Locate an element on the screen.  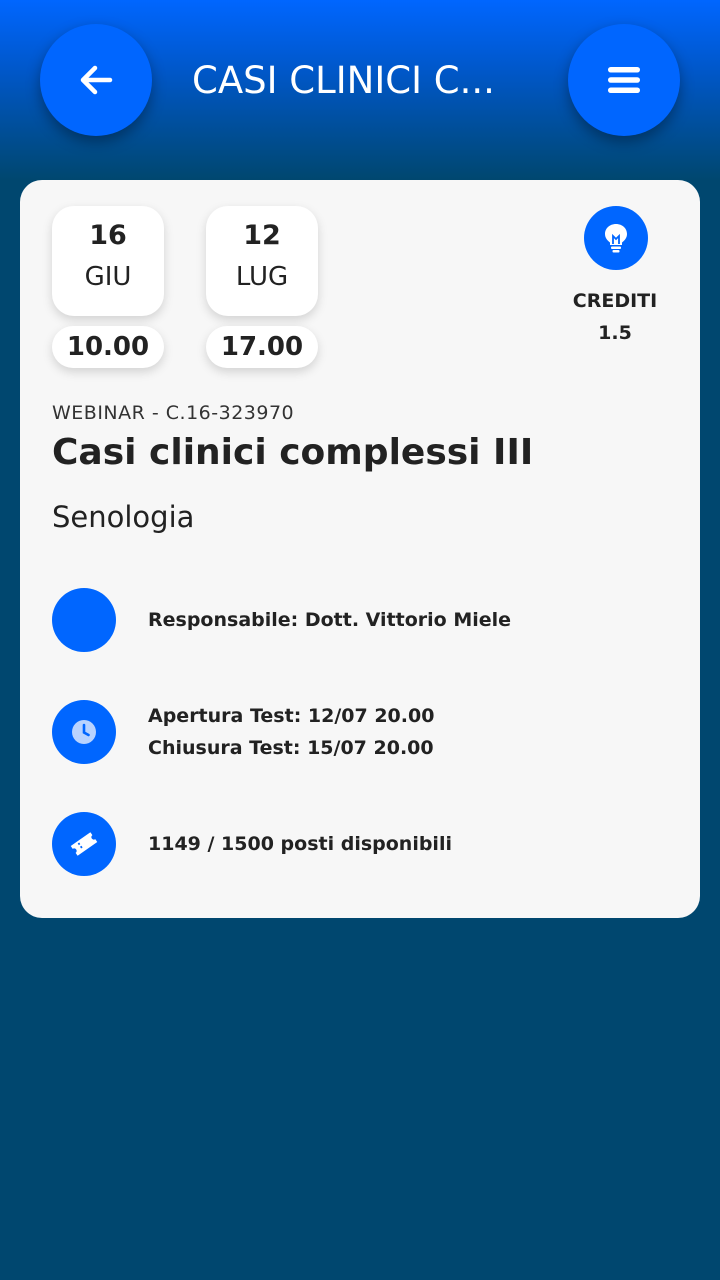
hamburger-menu-icon is located at coordinates (624, 80).